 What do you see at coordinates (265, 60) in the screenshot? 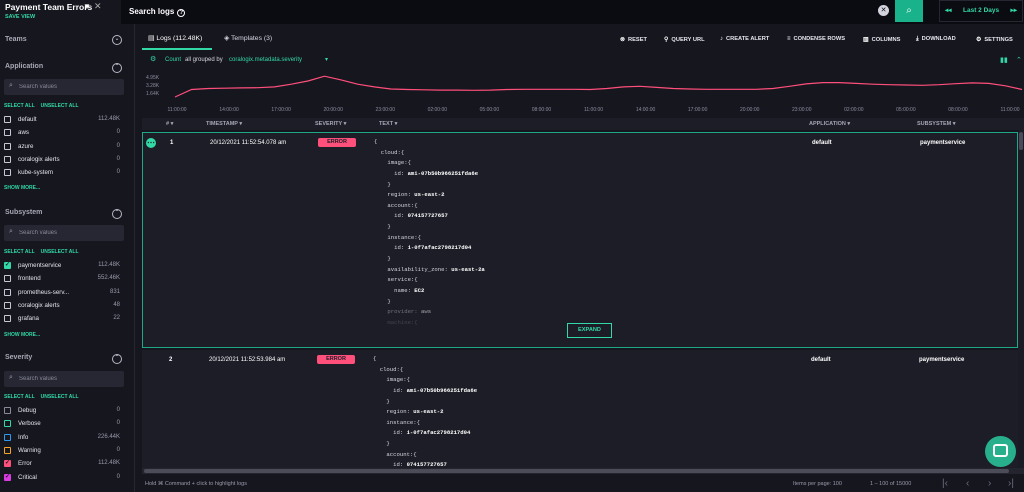
I see `group-field: coralogix.metadata.severity` at bounding box center [265, 60].